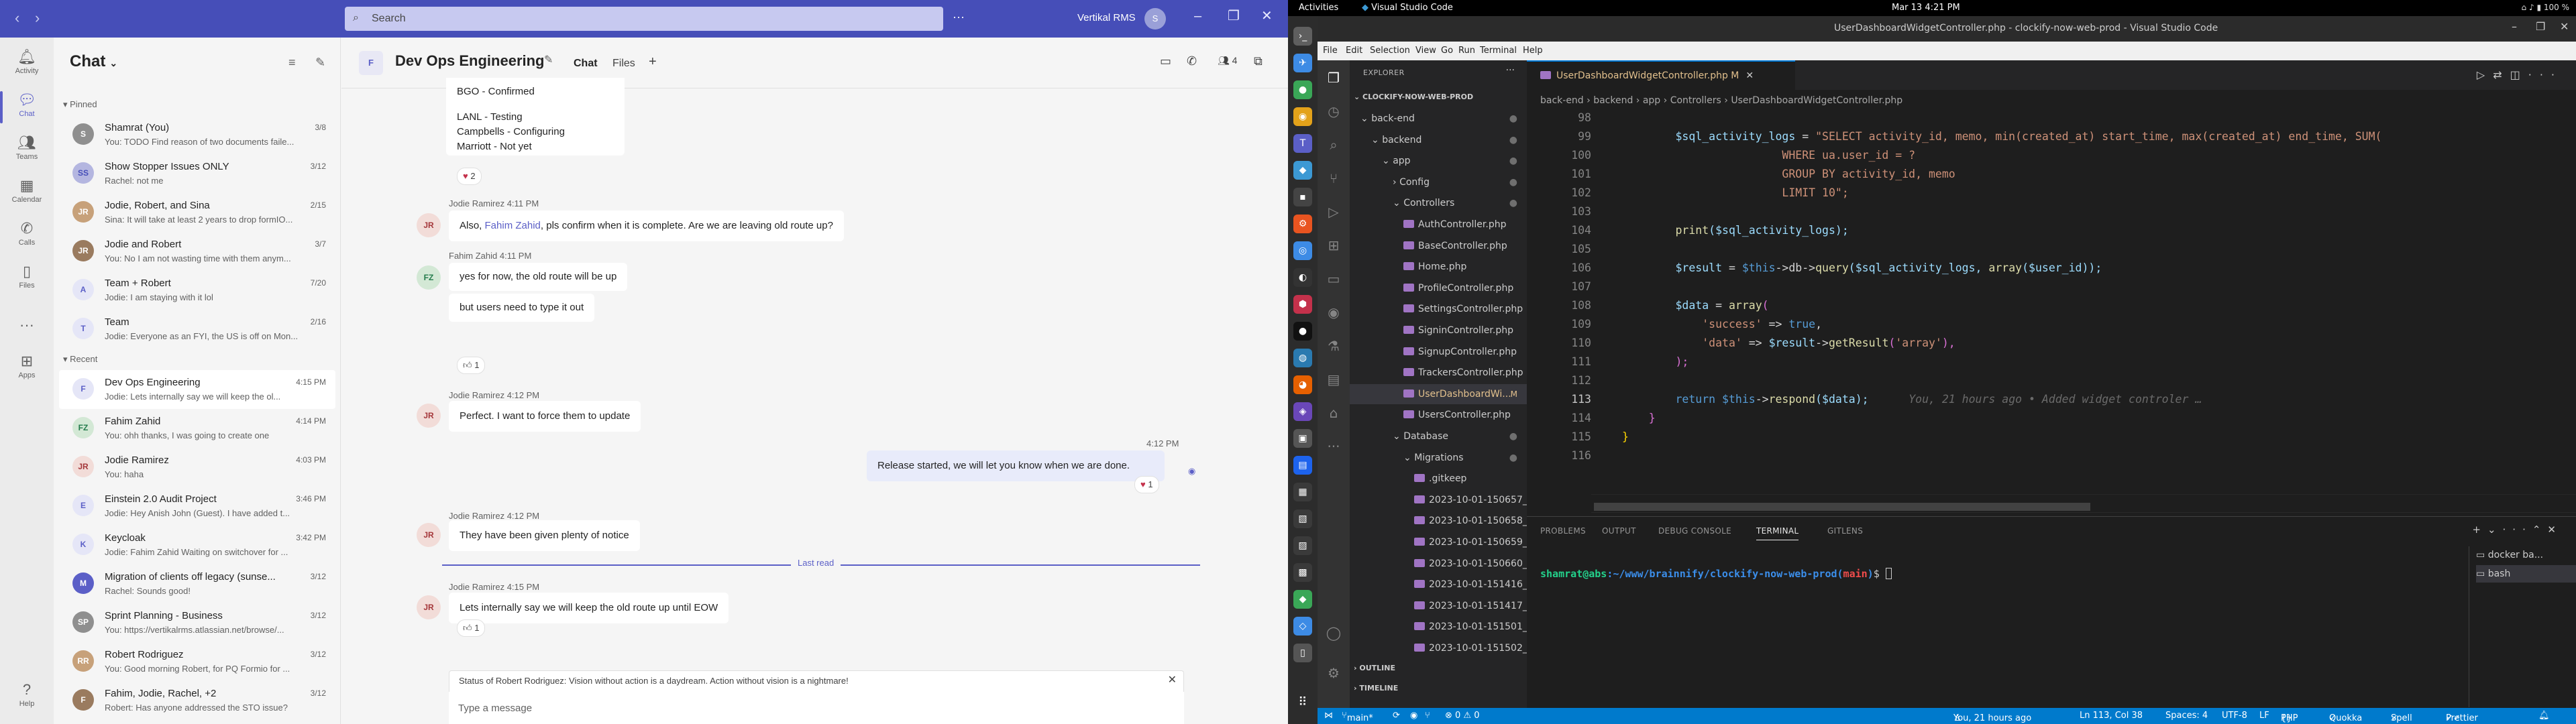  What do you see at coordinates (1333, 673) in the screenshot?
I see `gear-icon: ⚙` at bounding box center [1333, 673].